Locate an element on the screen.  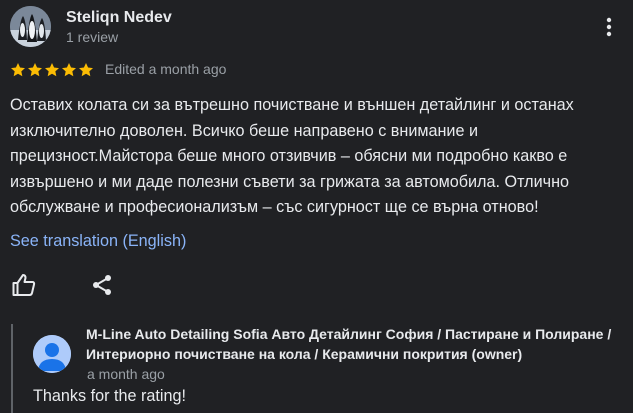
owner-response-divider is located at coordinates (12, 368).